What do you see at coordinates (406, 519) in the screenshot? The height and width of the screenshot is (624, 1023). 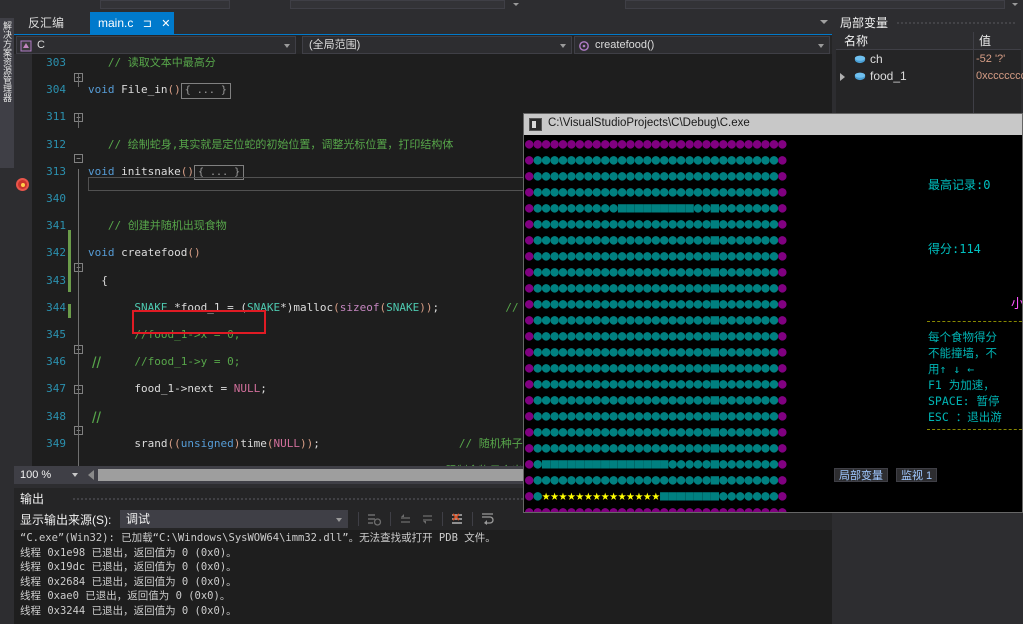 I see `go-to-previous-icon` at bounding box center [406, 519].